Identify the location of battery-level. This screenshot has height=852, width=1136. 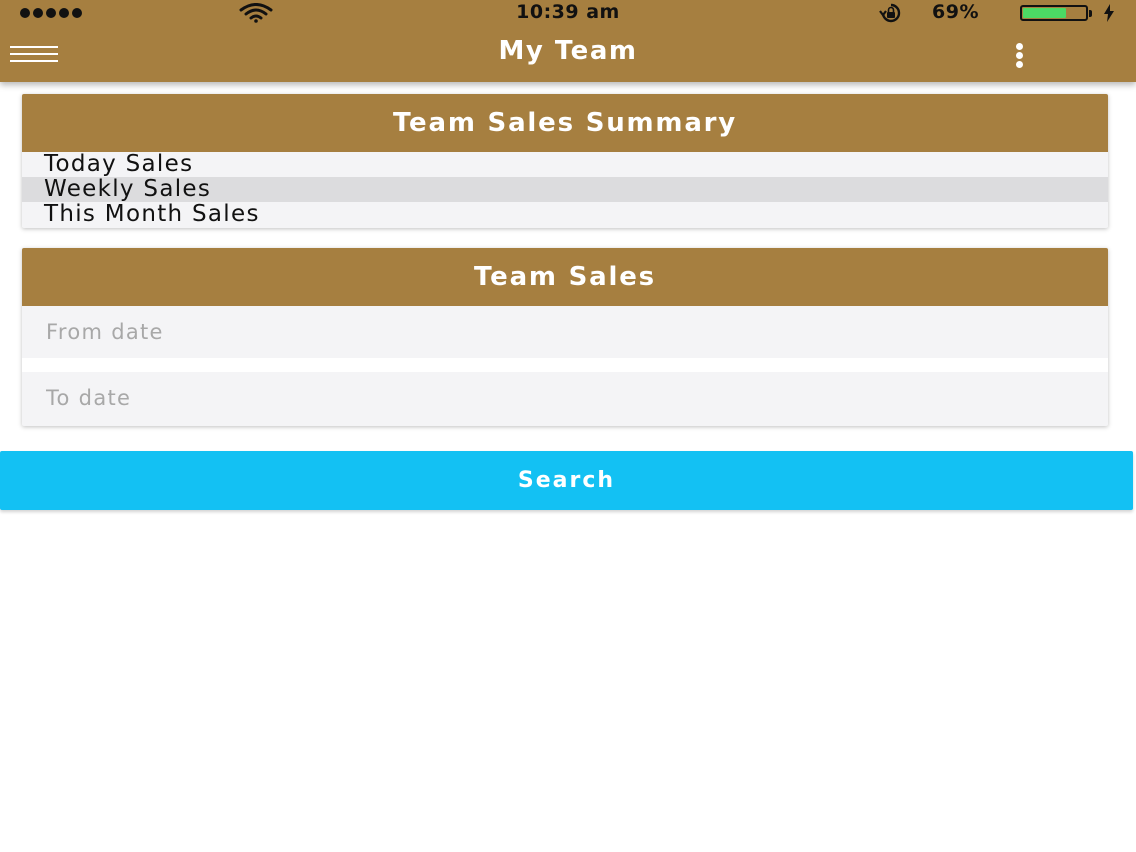
(1044, 13).